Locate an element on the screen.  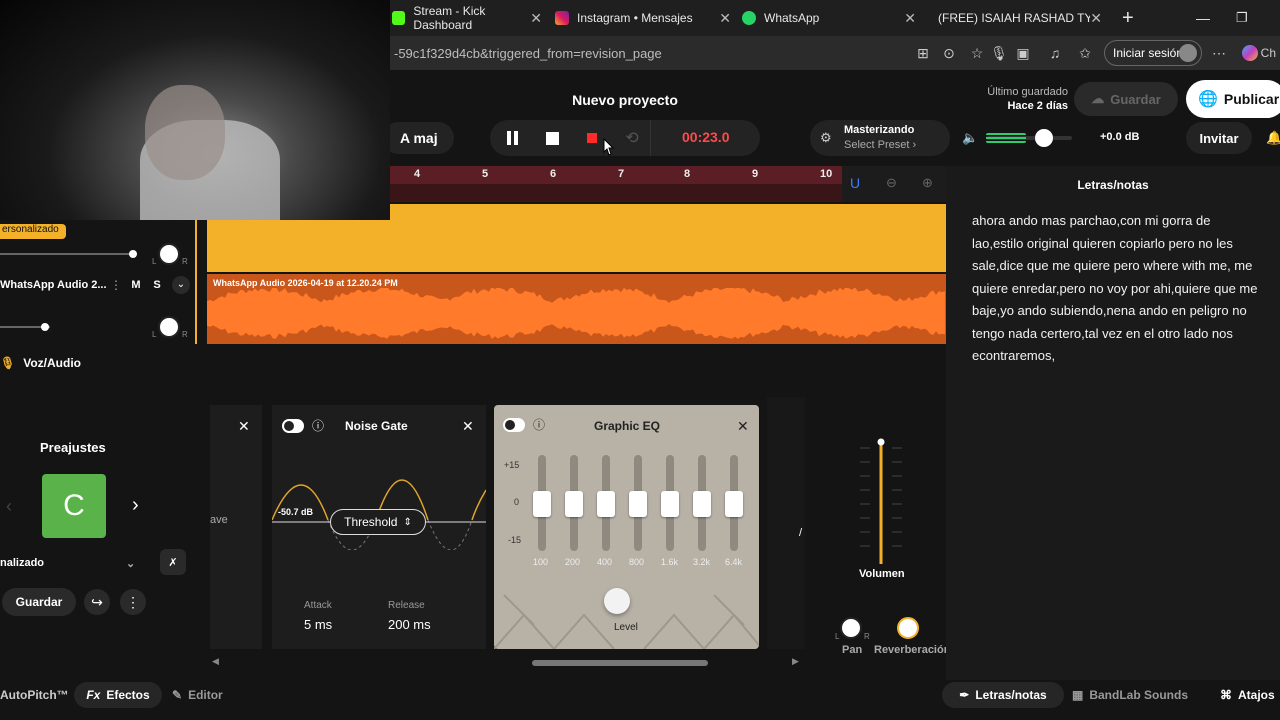
scroll-left-icon: ◀ is located at coordinates (215, 661).